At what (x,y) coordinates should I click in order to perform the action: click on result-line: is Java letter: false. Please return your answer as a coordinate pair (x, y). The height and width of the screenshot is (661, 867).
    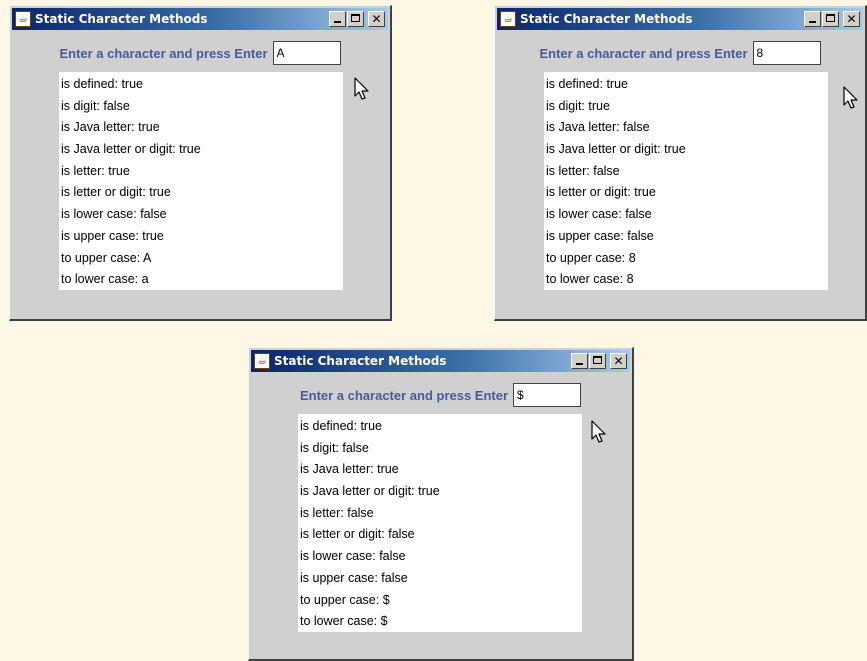
    Looking at the image, I should click on (598, 127).